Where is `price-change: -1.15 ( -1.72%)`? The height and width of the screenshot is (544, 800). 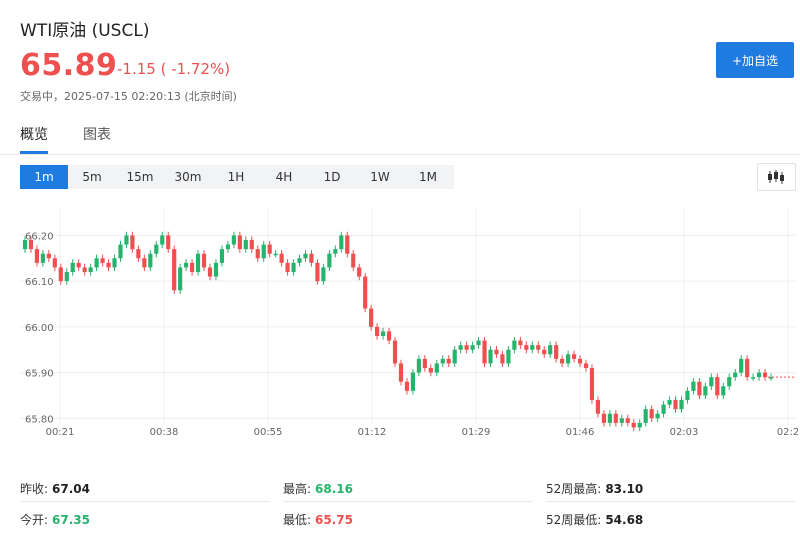 price-change: -1.15 ( -1.72%) is located at coordinates (174, 69).